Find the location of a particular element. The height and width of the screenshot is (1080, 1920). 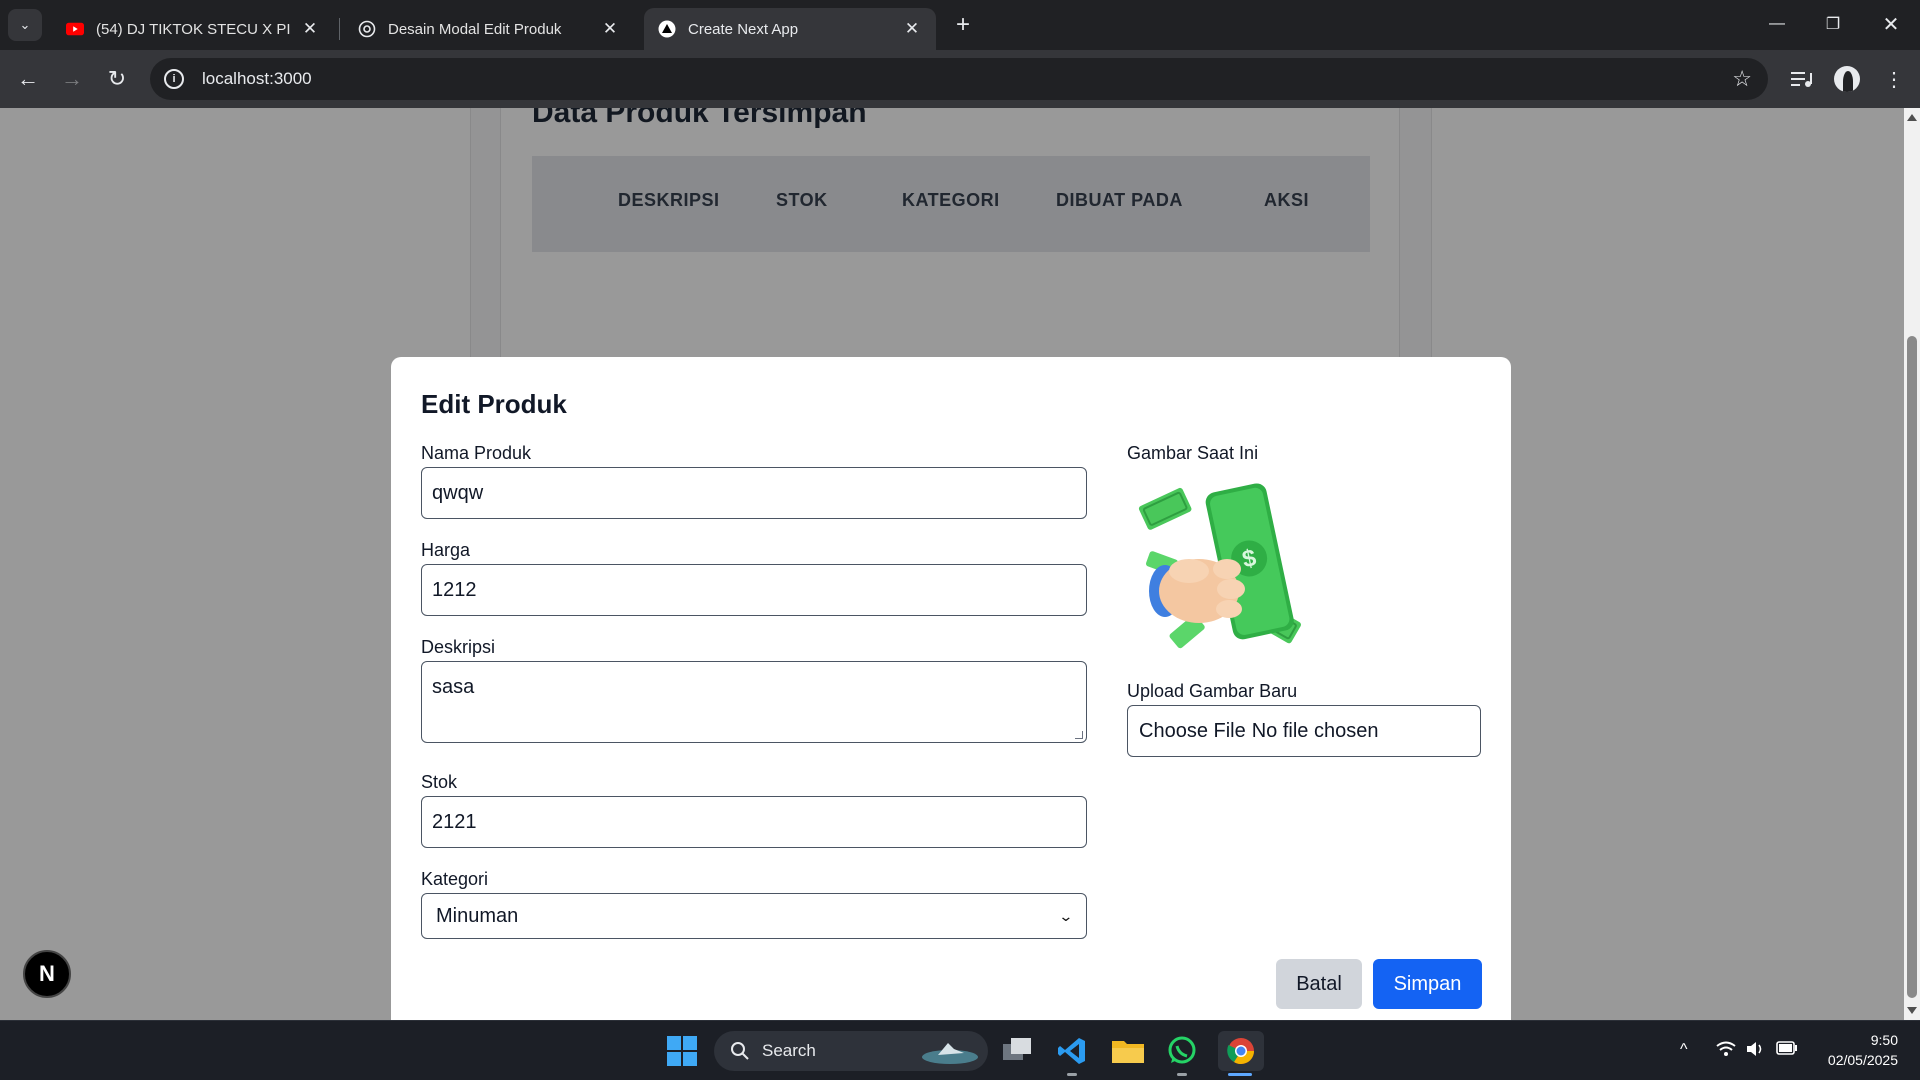

file-upload-input: Choose File No file chosen is located at coordinates (1304, 731).